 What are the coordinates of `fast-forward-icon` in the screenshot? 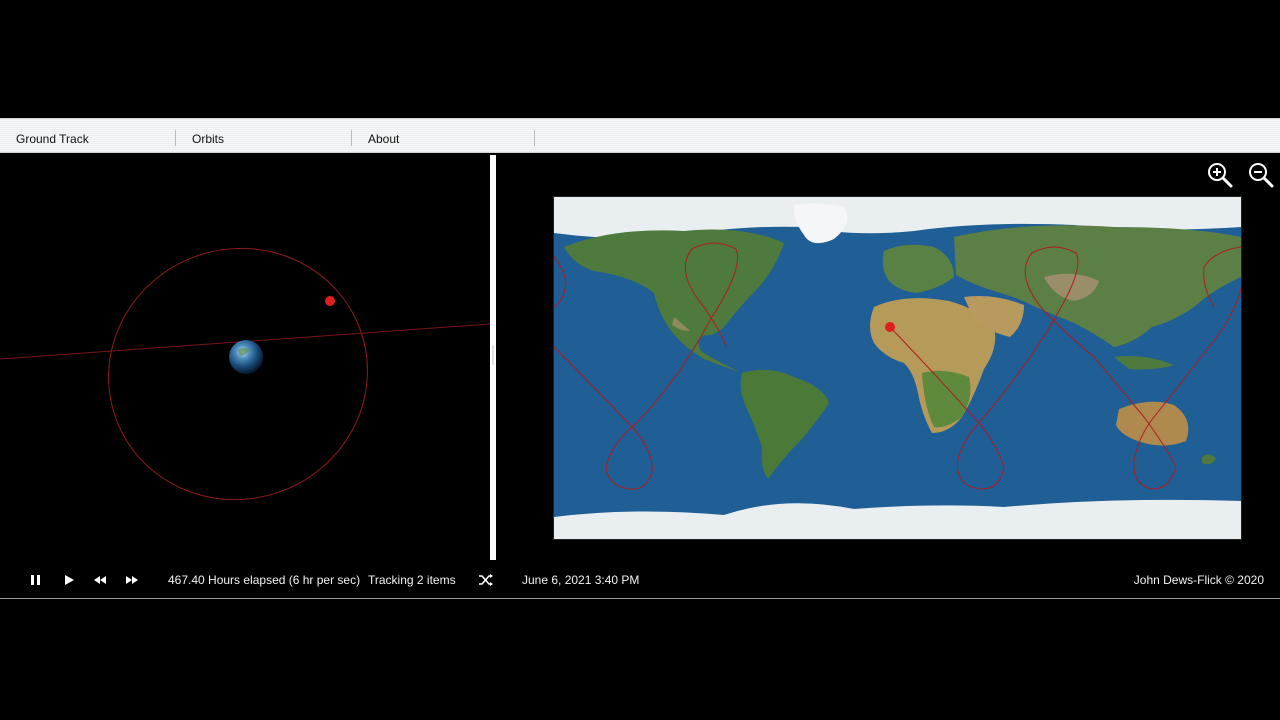 It's located at (132, 580).